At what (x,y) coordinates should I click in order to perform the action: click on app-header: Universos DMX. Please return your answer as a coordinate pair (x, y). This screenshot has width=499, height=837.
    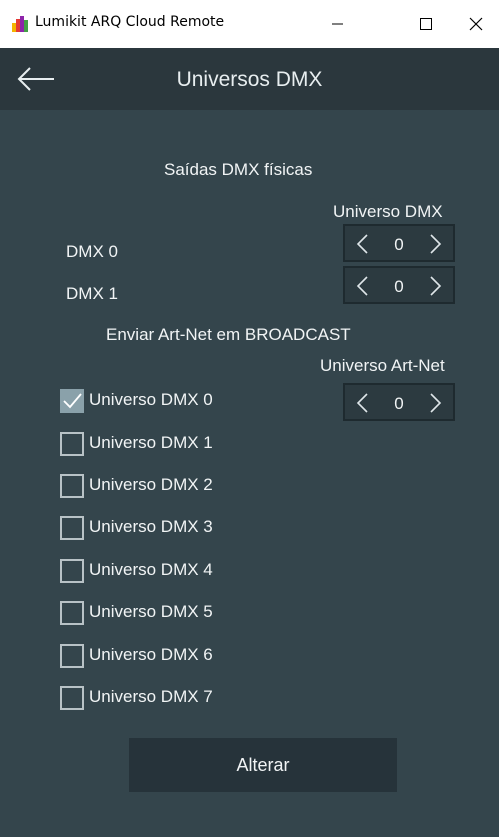
    Looking at the image, I should click on (249, 79).